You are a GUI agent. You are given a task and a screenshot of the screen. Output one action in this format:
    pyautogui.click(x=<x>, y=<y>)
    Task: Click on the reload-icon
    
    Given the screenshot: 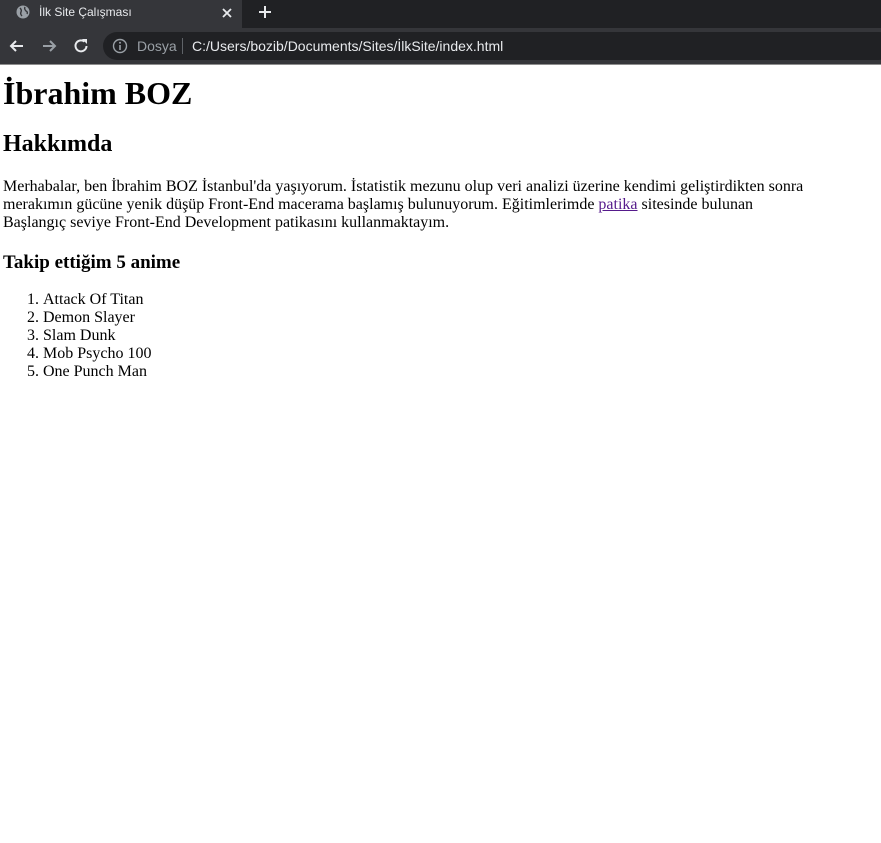 What is the action you would take?
    pyautogui.click(x=81, y=46)
    